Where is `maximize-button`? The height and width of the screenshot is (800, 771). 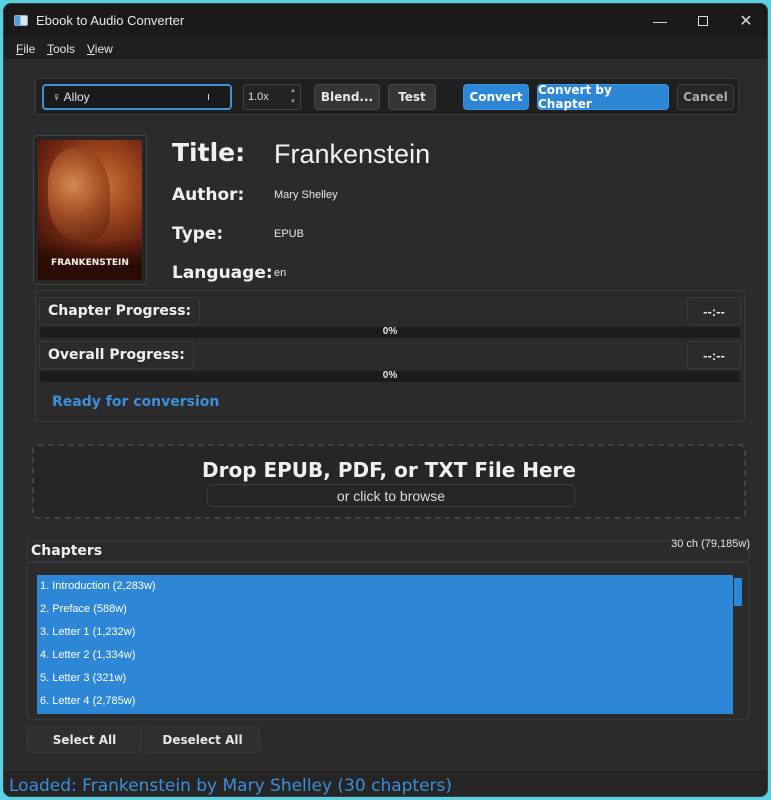 maximize-button is located at coordinates (703, 21).